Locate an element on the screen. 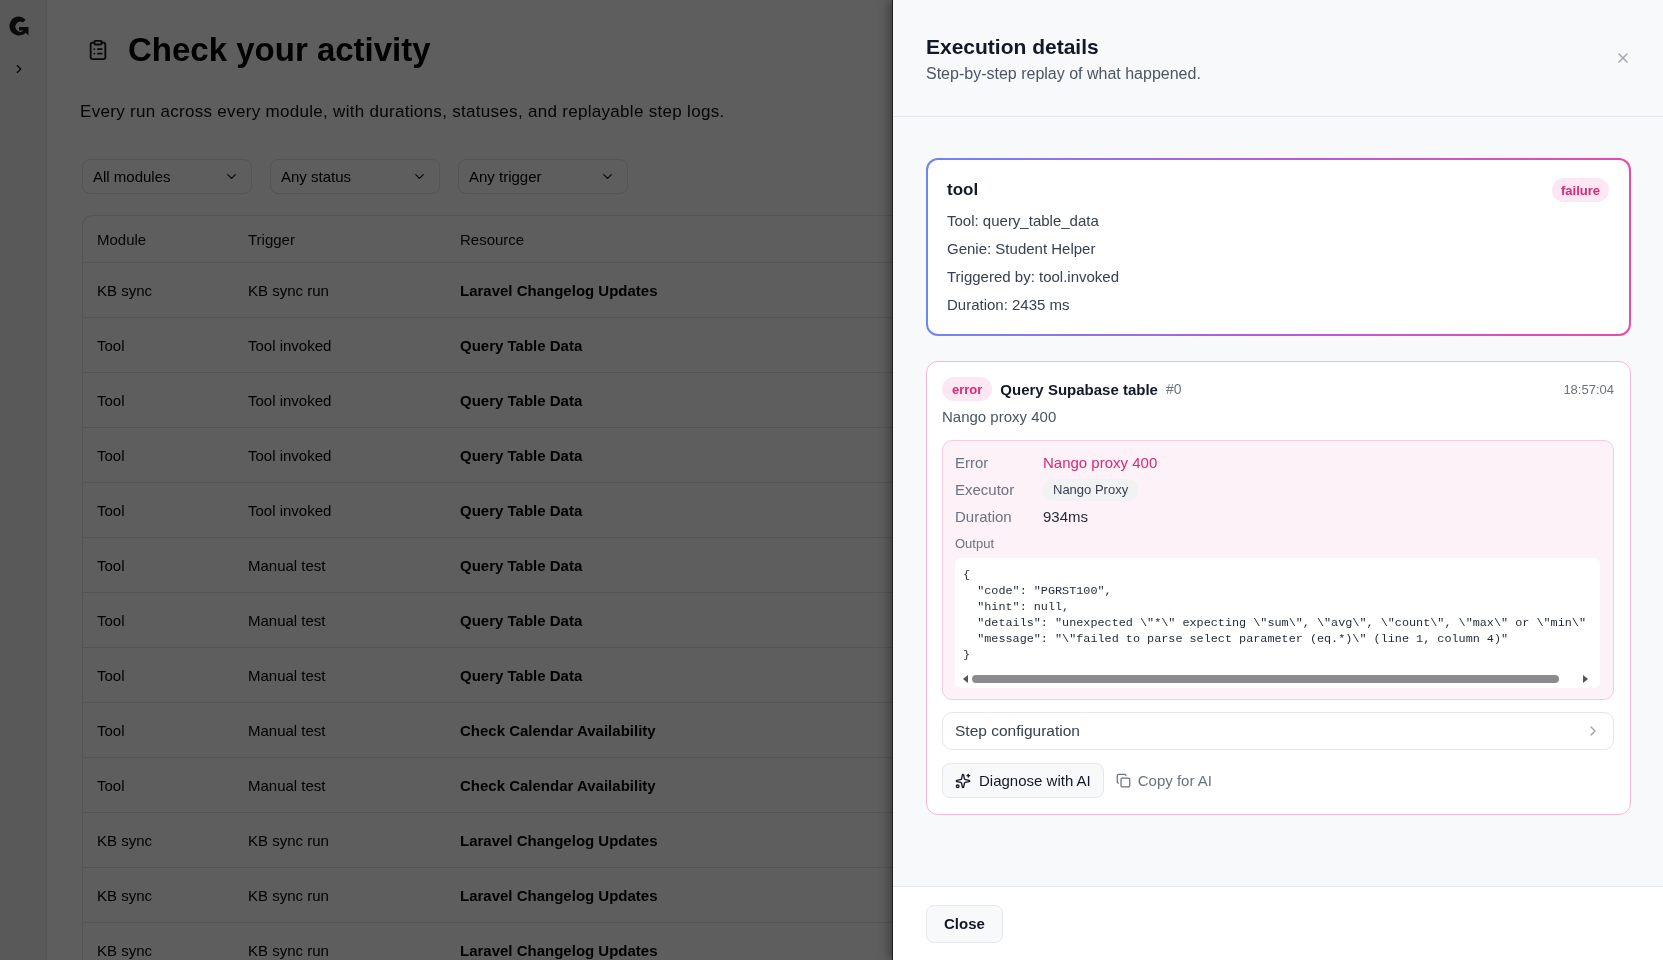 The width and height of the screenshot is (1663, 960). summary-line: Triggered by: tool.invoked is located at coordinates (1033, 277).